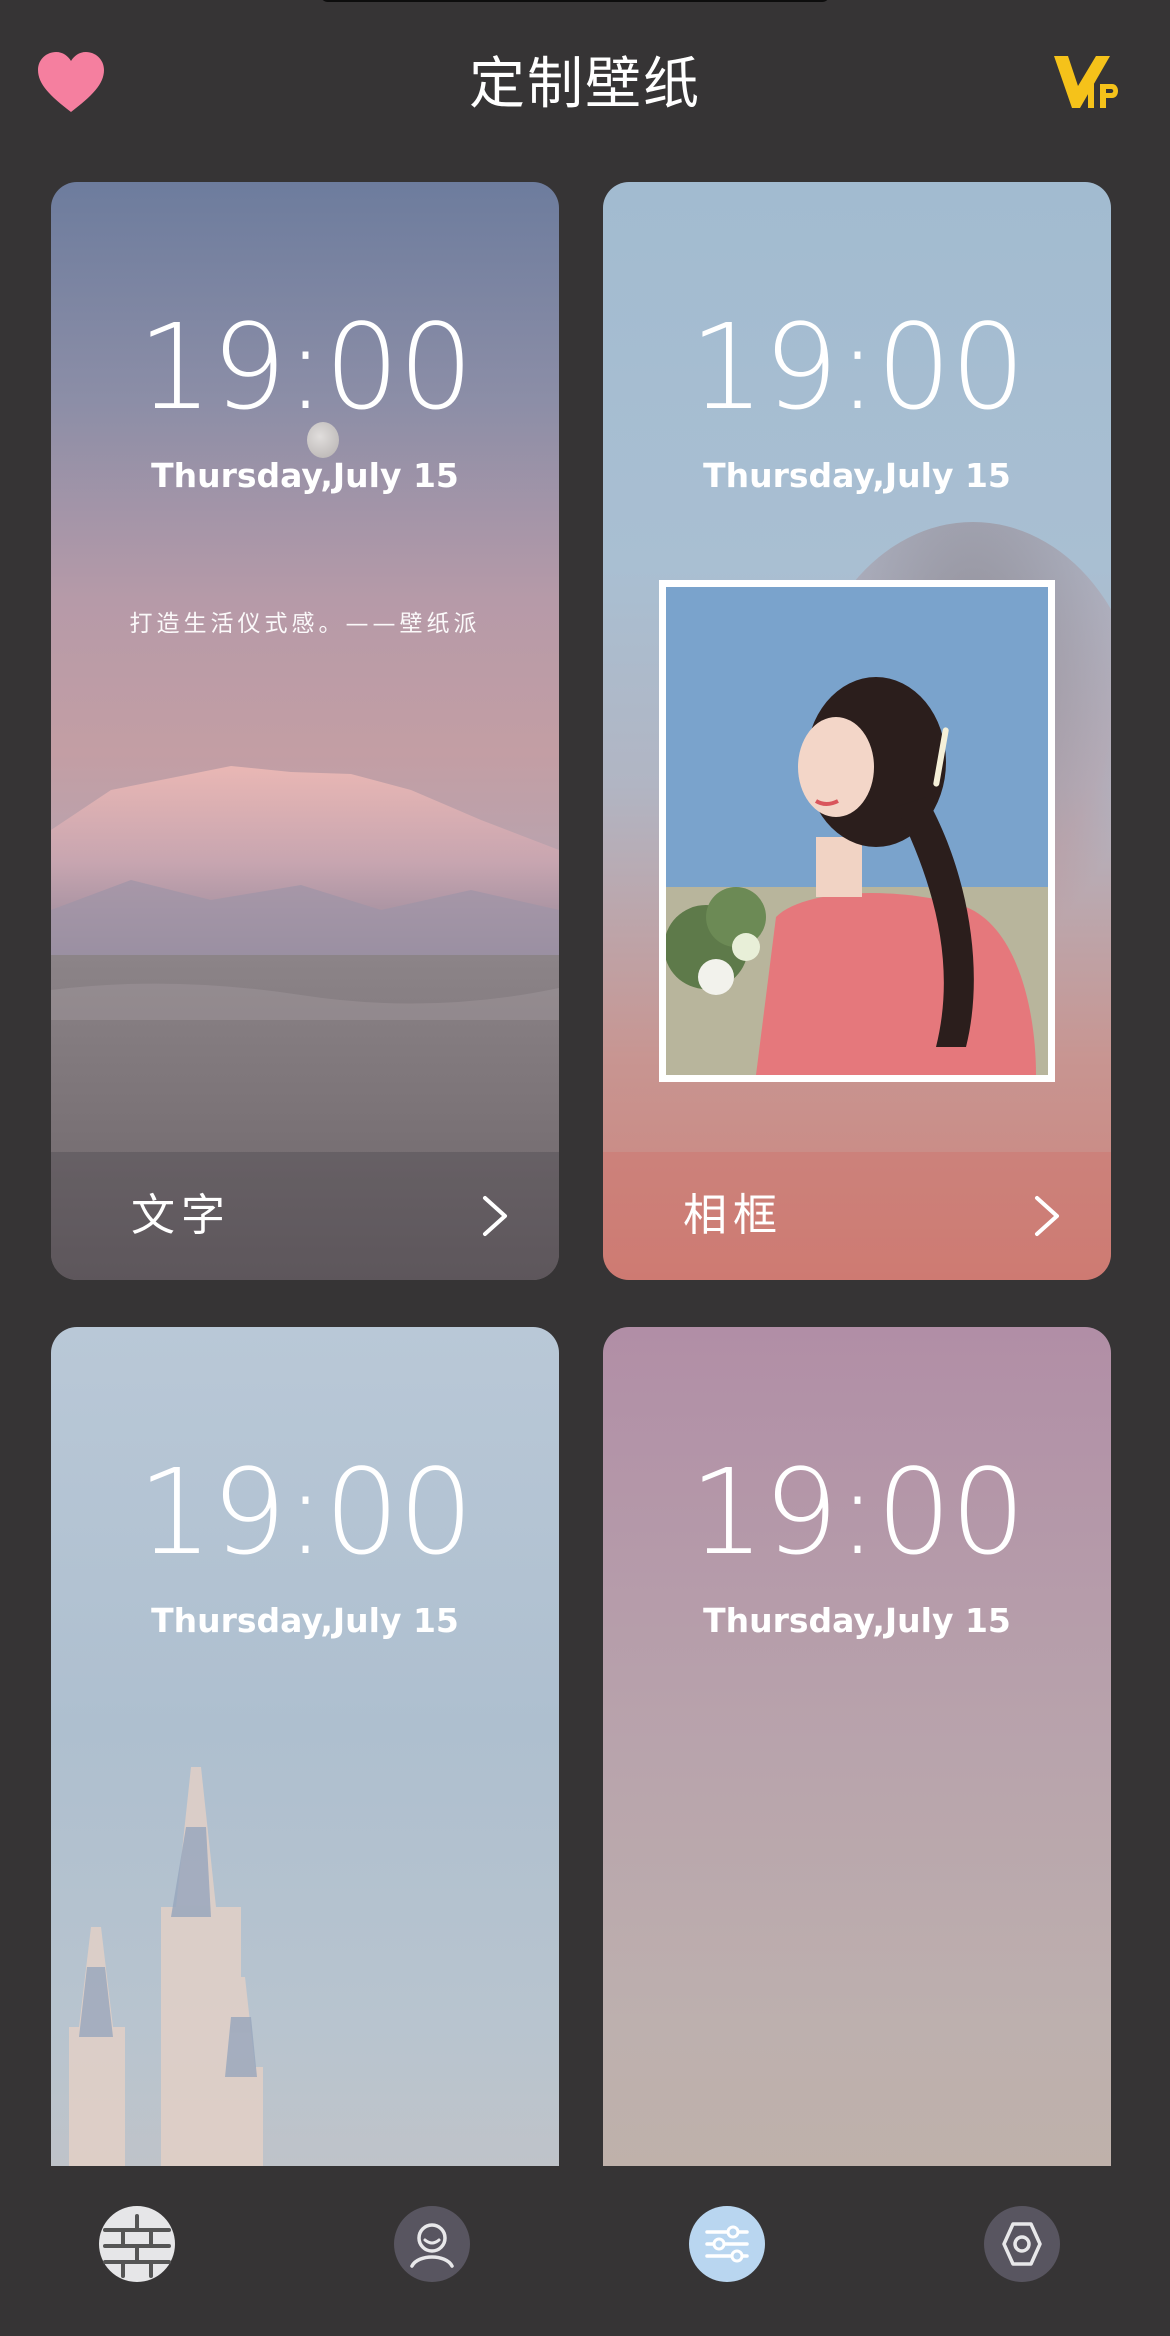 This screenshot has width=1170, height=2336. What do you see at coordinates (733, 1215) in the screenshot?
I see `card-label-frame: 相框` at bounding box center [733, 1215].